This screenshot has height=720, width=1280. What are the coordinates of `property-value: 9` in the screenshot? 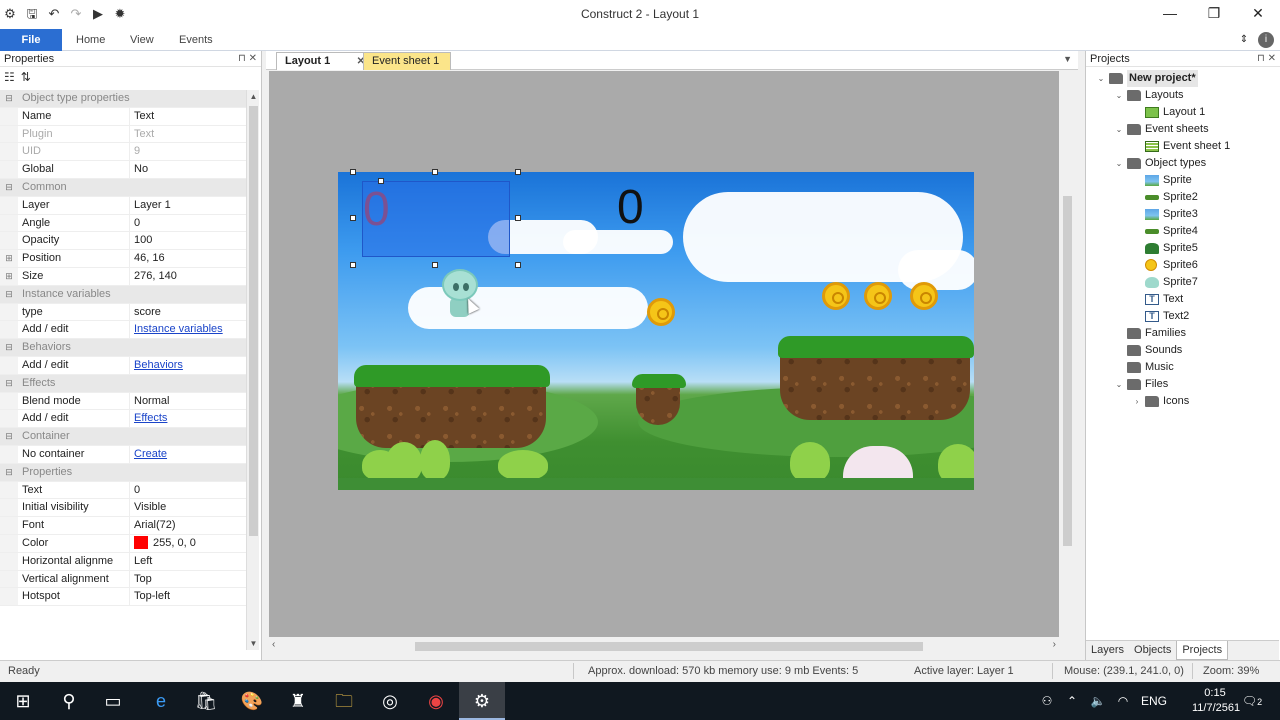 It's located at (194, 151).